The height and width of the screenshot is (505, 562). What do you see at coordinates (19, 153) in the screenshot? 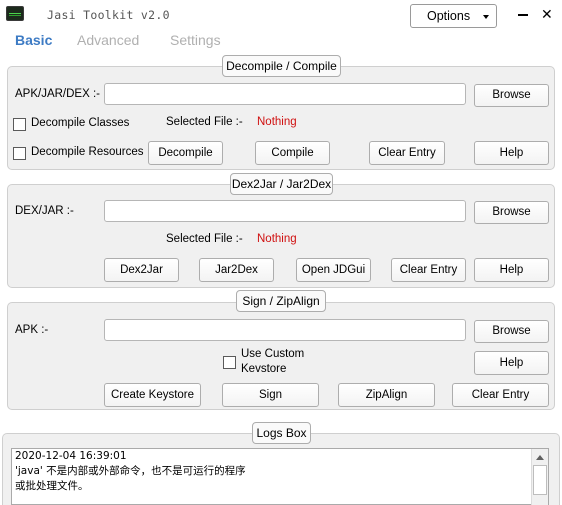
I see `decompile-resources-checkbox` at bounding box center [19, 153].